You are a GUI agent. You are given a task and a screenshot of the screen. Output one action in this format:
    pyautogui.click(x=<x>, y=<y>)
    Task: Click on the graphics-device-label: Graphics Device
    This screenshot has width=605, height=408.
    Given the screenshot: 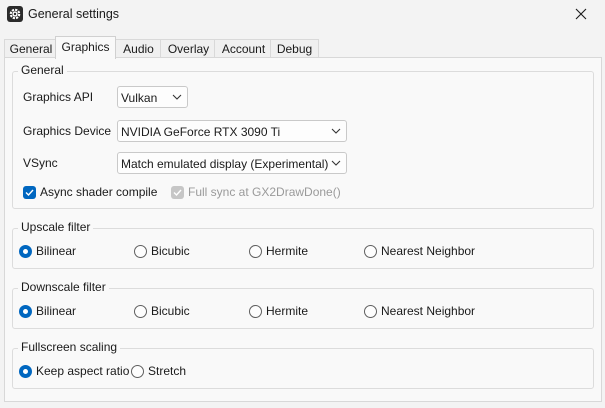 What is the action you would take?
    pyautogui.click(x=67, y=131)
    